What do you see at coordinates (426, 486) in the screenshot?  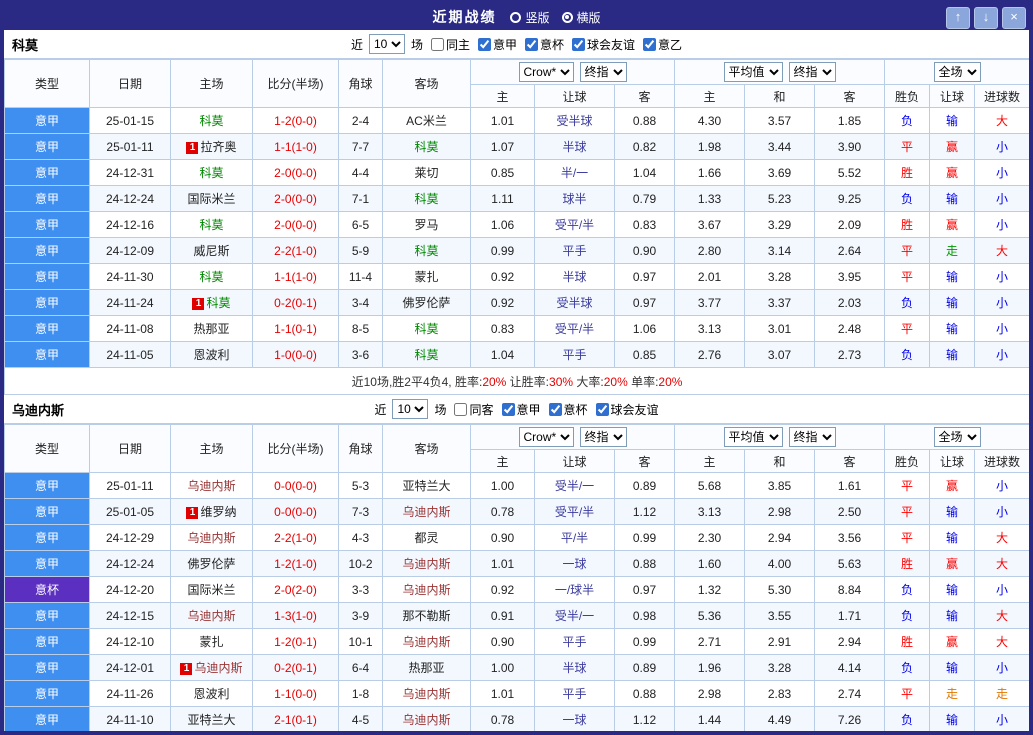 I see `away-team-link: 亚特兰大` at bounding box center [426, 486].